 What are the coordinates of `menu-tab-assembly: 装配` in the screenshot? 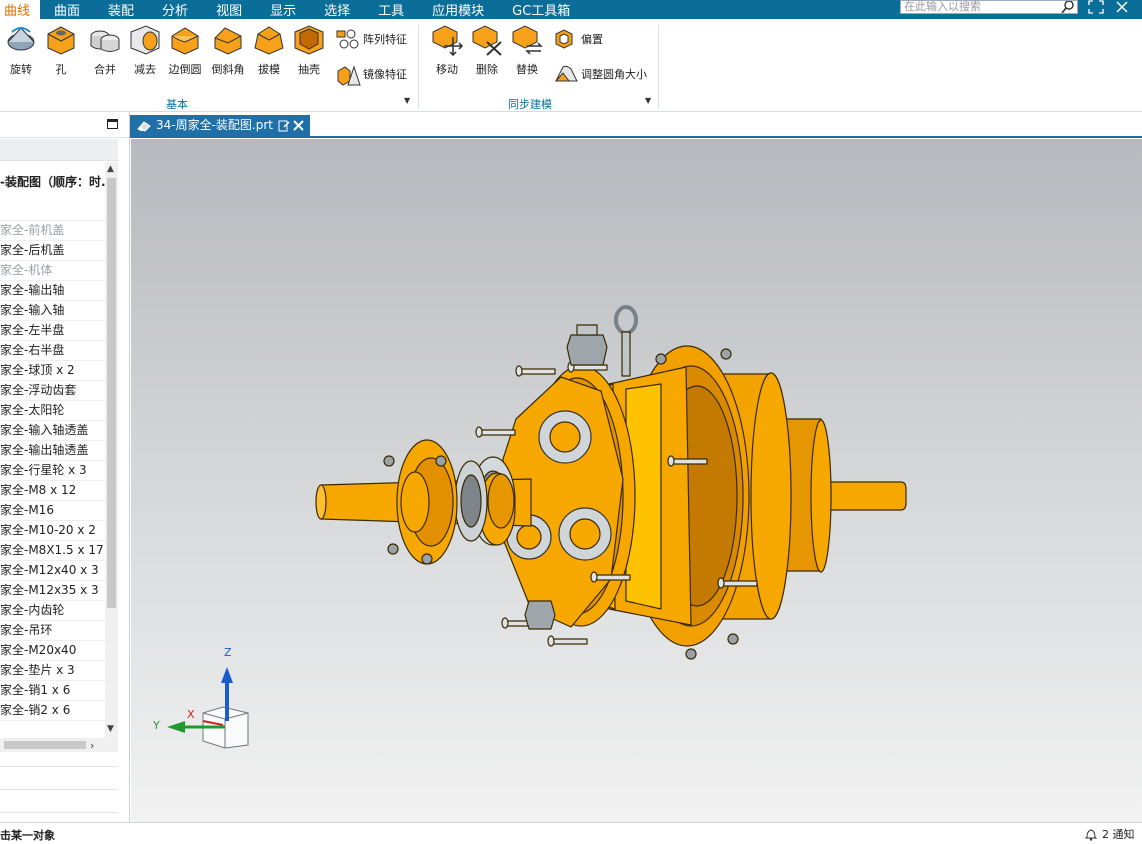 It's located at (121, 9).